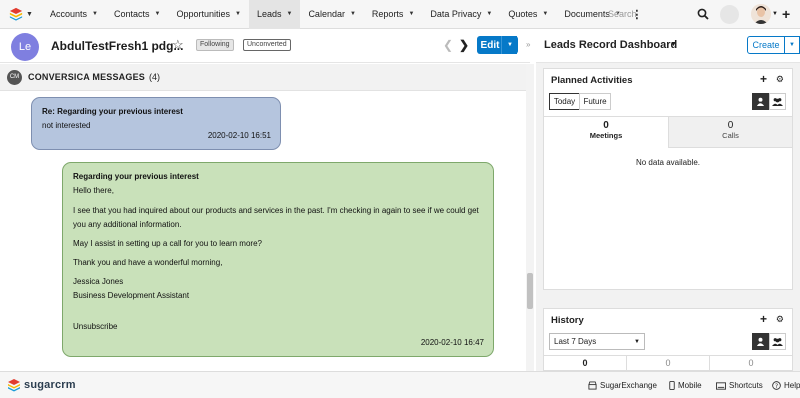 Image resolution: width=800 pixels, height=398 pixels. Describe the element at coordinates (766, 45) in the screenshot. I see `create-button: Create` at that location.